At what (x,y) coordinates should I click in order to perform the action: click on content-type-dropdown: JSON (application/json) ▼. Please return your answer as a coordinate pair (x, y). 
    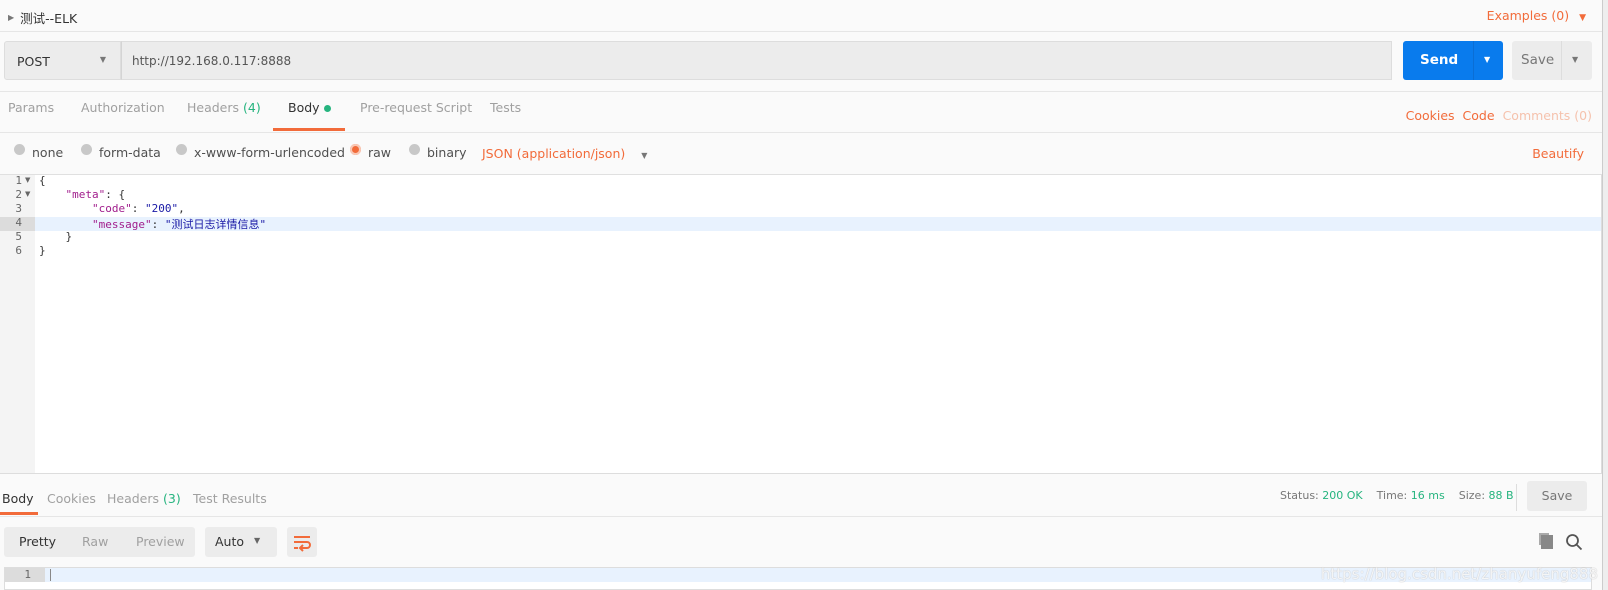
    Looking at the image, I should click on (564, 153).